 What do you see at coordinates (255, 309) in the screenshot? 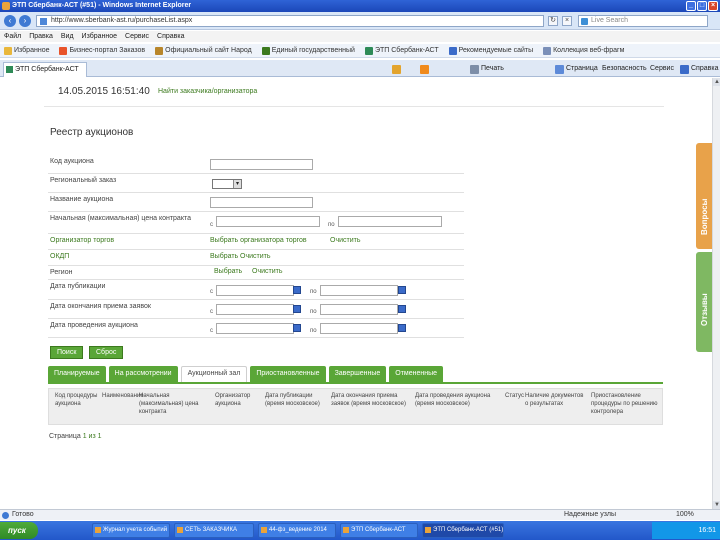
I see `end-date-from-input` at bounding box center [255, 309].